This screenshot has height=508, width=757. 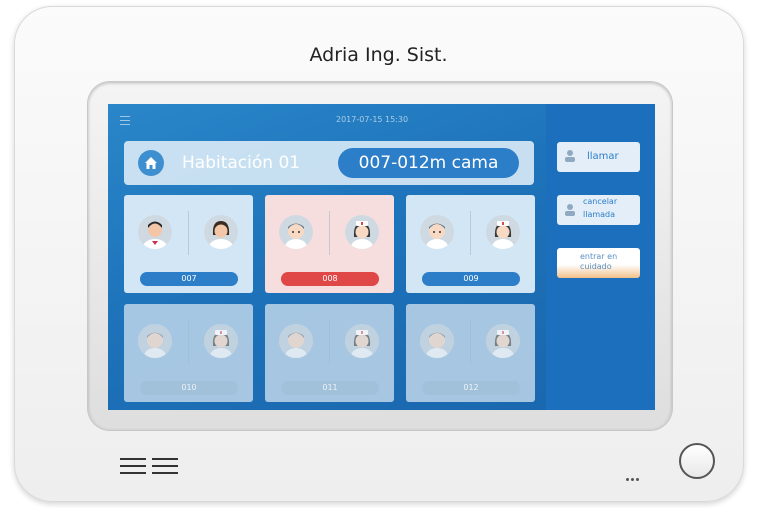 I want to click on call-button: llamar, so click(x=598, y=157).